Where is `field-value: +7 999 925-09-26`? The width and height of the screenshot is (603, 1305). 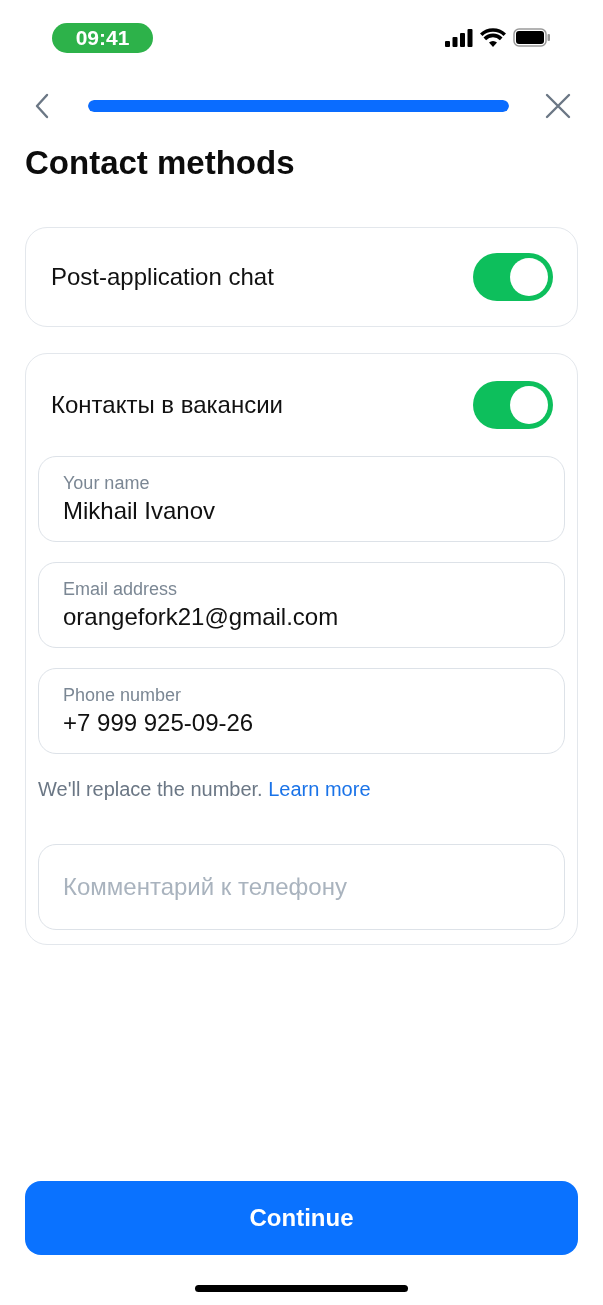 field-value: +7 999 925-09-26 is located at coordinates (159, 723).